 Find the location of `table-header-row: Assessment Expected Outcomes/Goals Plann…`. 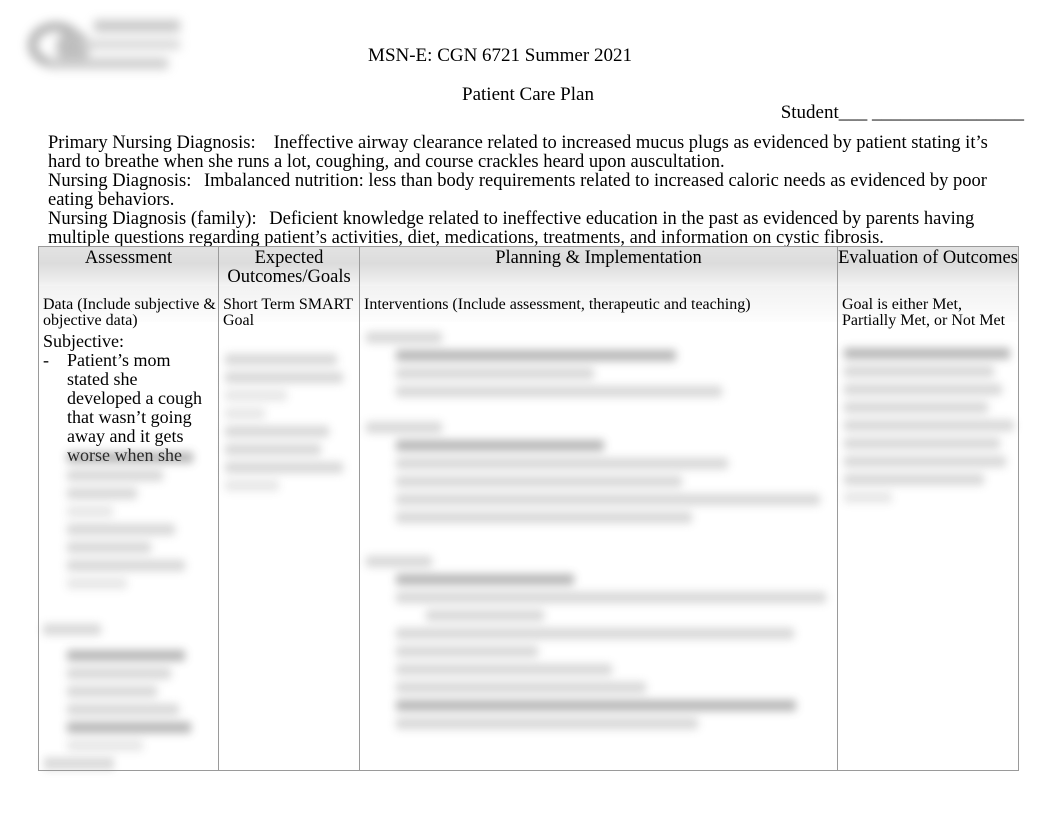

table-header-row: Assessment Expected Outcomes/Goals Plann… is located at coordinates (528, 266).